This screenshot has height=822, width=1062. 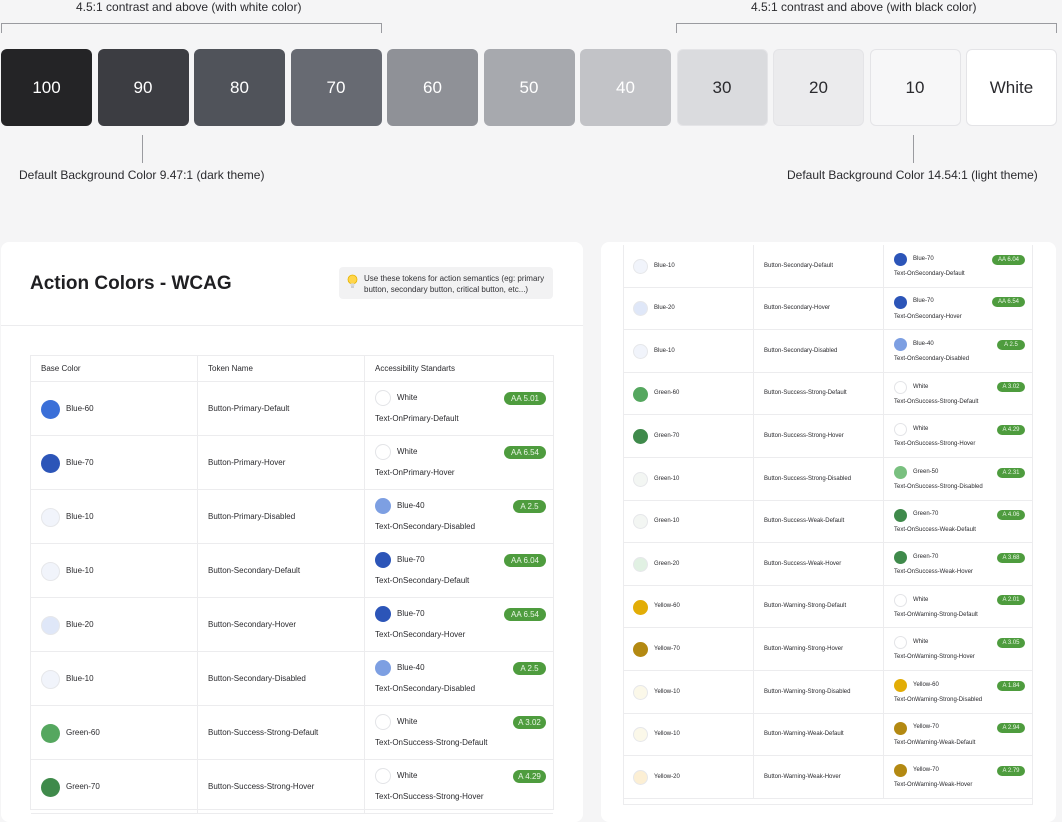 What do you see at coordinates (933, 572) in the screenshot?
I see `text-role-token: Text-OnSuccess-Weak-Hover` at bounding box center [933, 572].